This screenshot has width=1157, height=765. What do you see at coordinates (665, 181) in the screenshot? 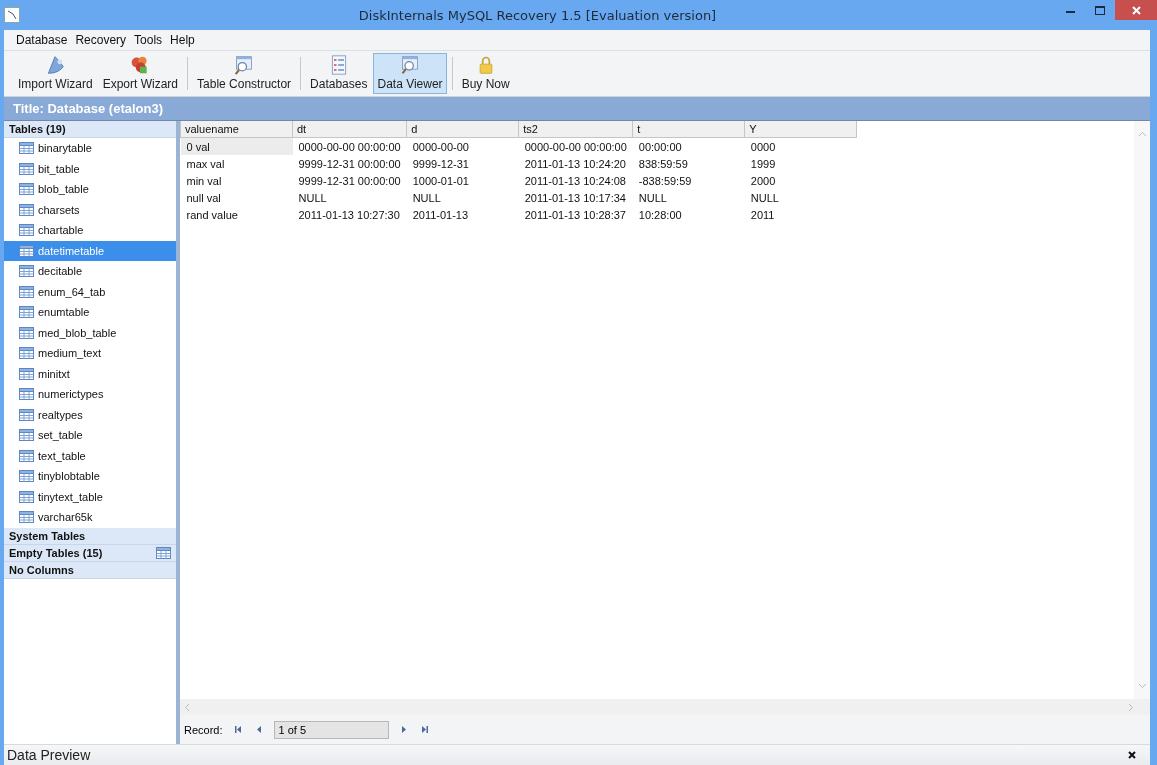
I see `table-cell-text: -838:59:59` at bounding box center [665, 181].